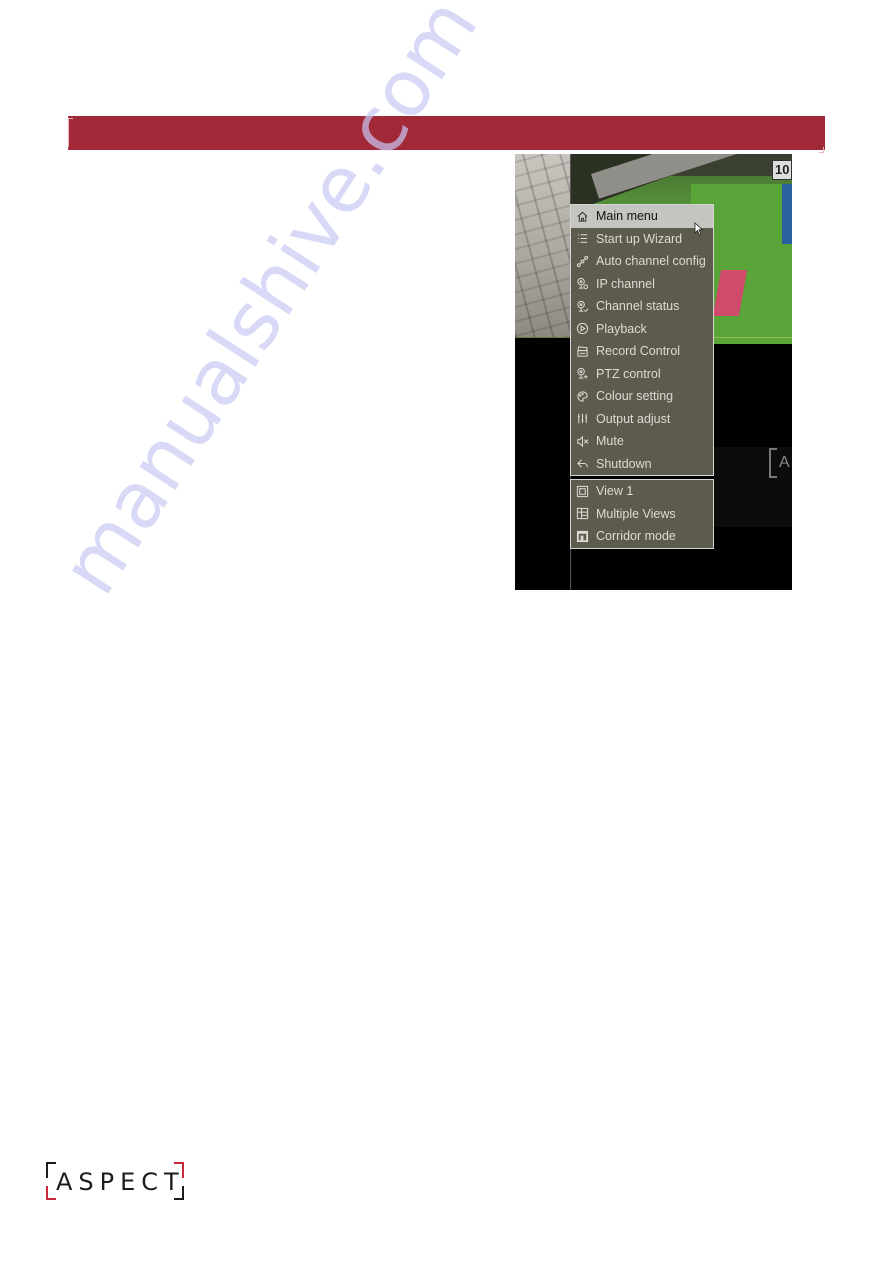 The height and width of the screenshot is (1263, 893). I want to click on menu-item-ip-channel: IP channel, so click(642, 284).